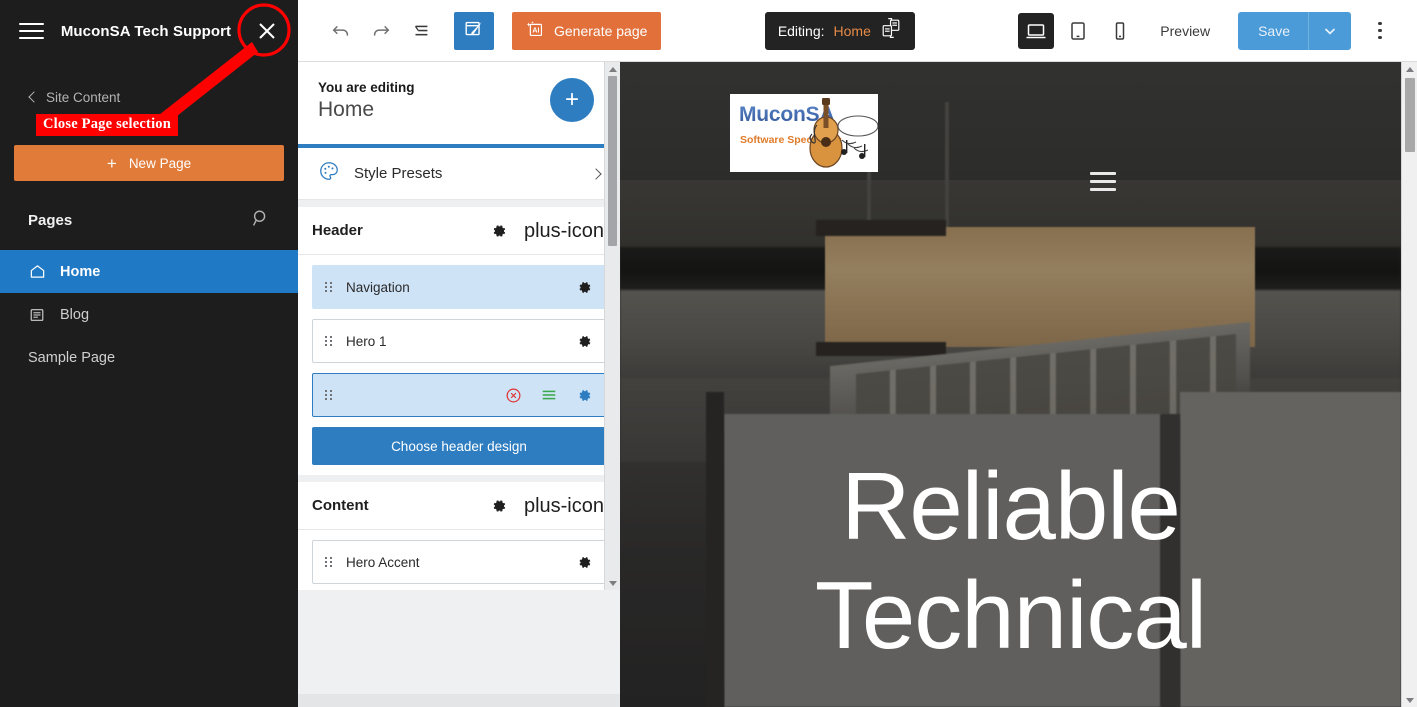 This screenshot has height=707, width=1417. Describe the element at coordinates (72, 357) in the screenshot. I see `sidebar-item-label: Sample Page` at that location.